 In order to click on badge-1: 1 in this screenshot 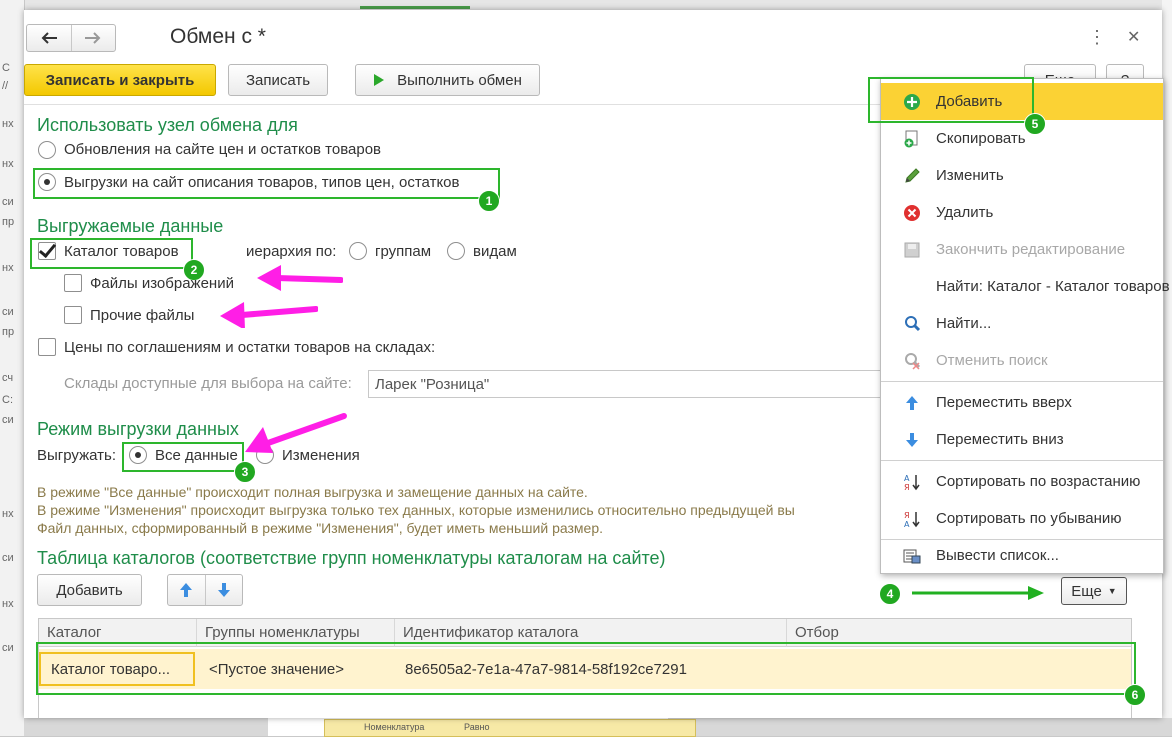, I will do `click(489, 201)`.